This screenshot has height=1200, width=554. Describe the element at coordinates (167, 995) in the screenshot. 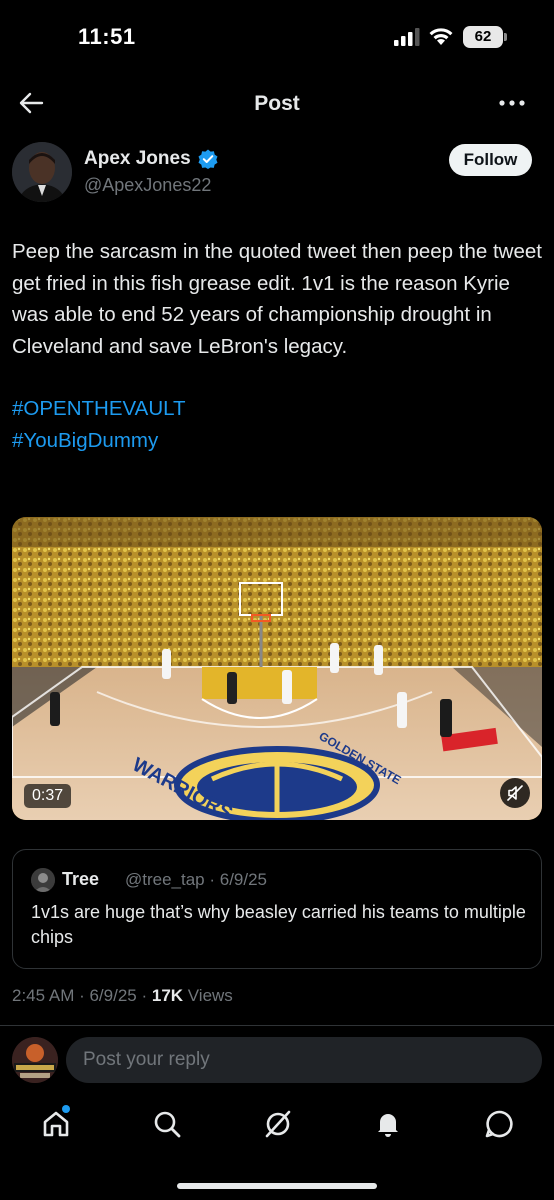

I see `views-count: 17K` at that location.